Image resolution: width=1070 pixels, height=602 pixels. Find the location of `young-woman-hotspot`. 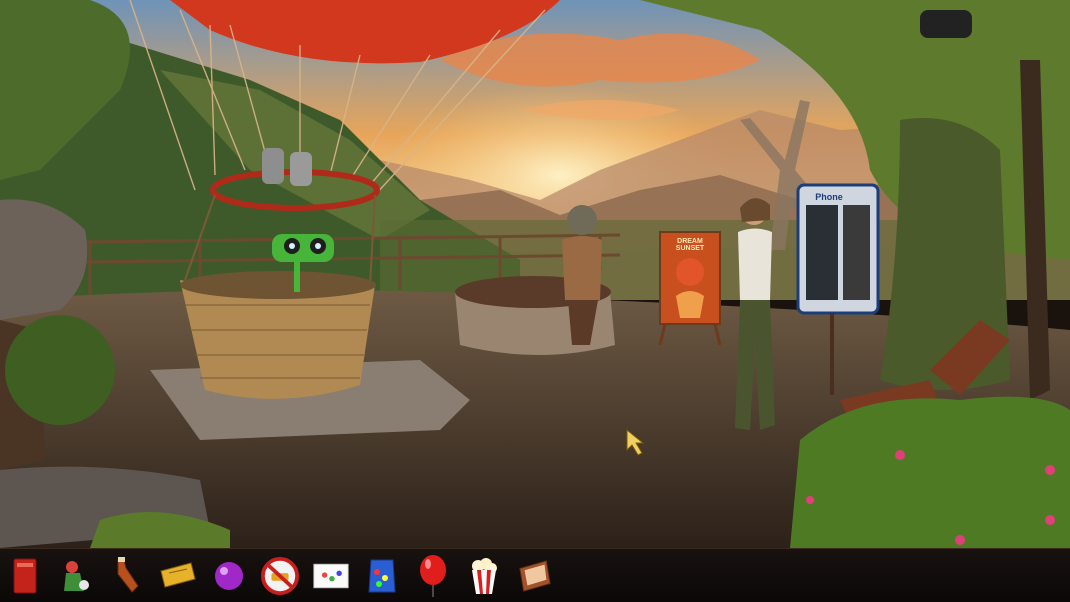

young-woman-hotspot is located at coordinates (755, 315).